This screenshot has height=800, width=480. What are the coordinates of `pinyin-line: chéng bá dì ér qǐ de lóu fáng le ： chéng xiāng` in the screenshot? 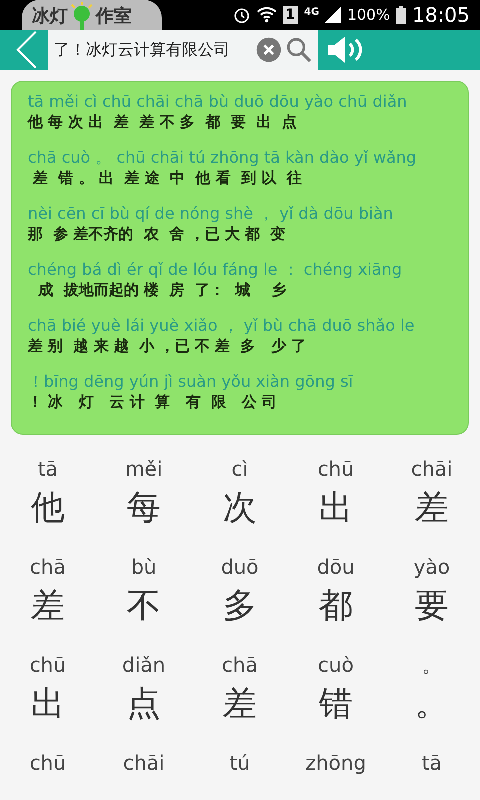 It's located at (216, 270).